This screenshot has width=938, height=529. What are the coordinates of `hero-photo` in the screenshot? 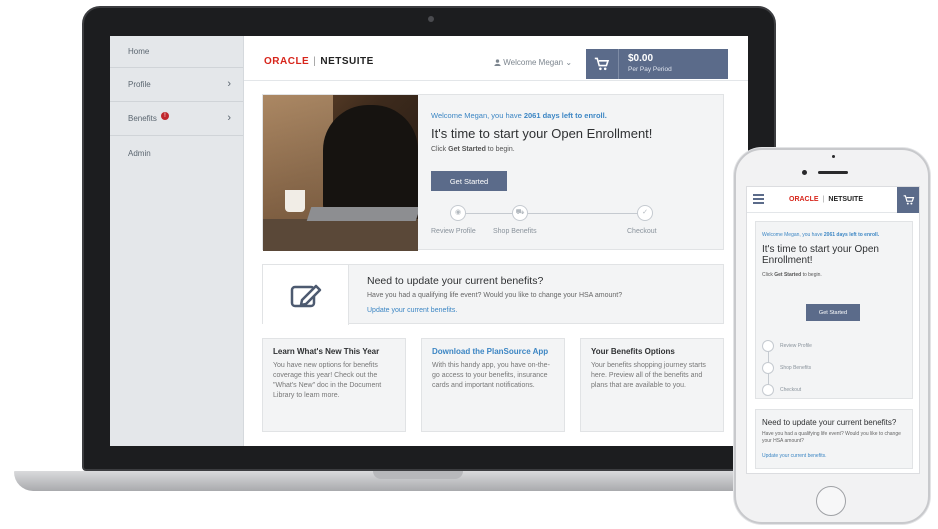 It's located at (340, 173).